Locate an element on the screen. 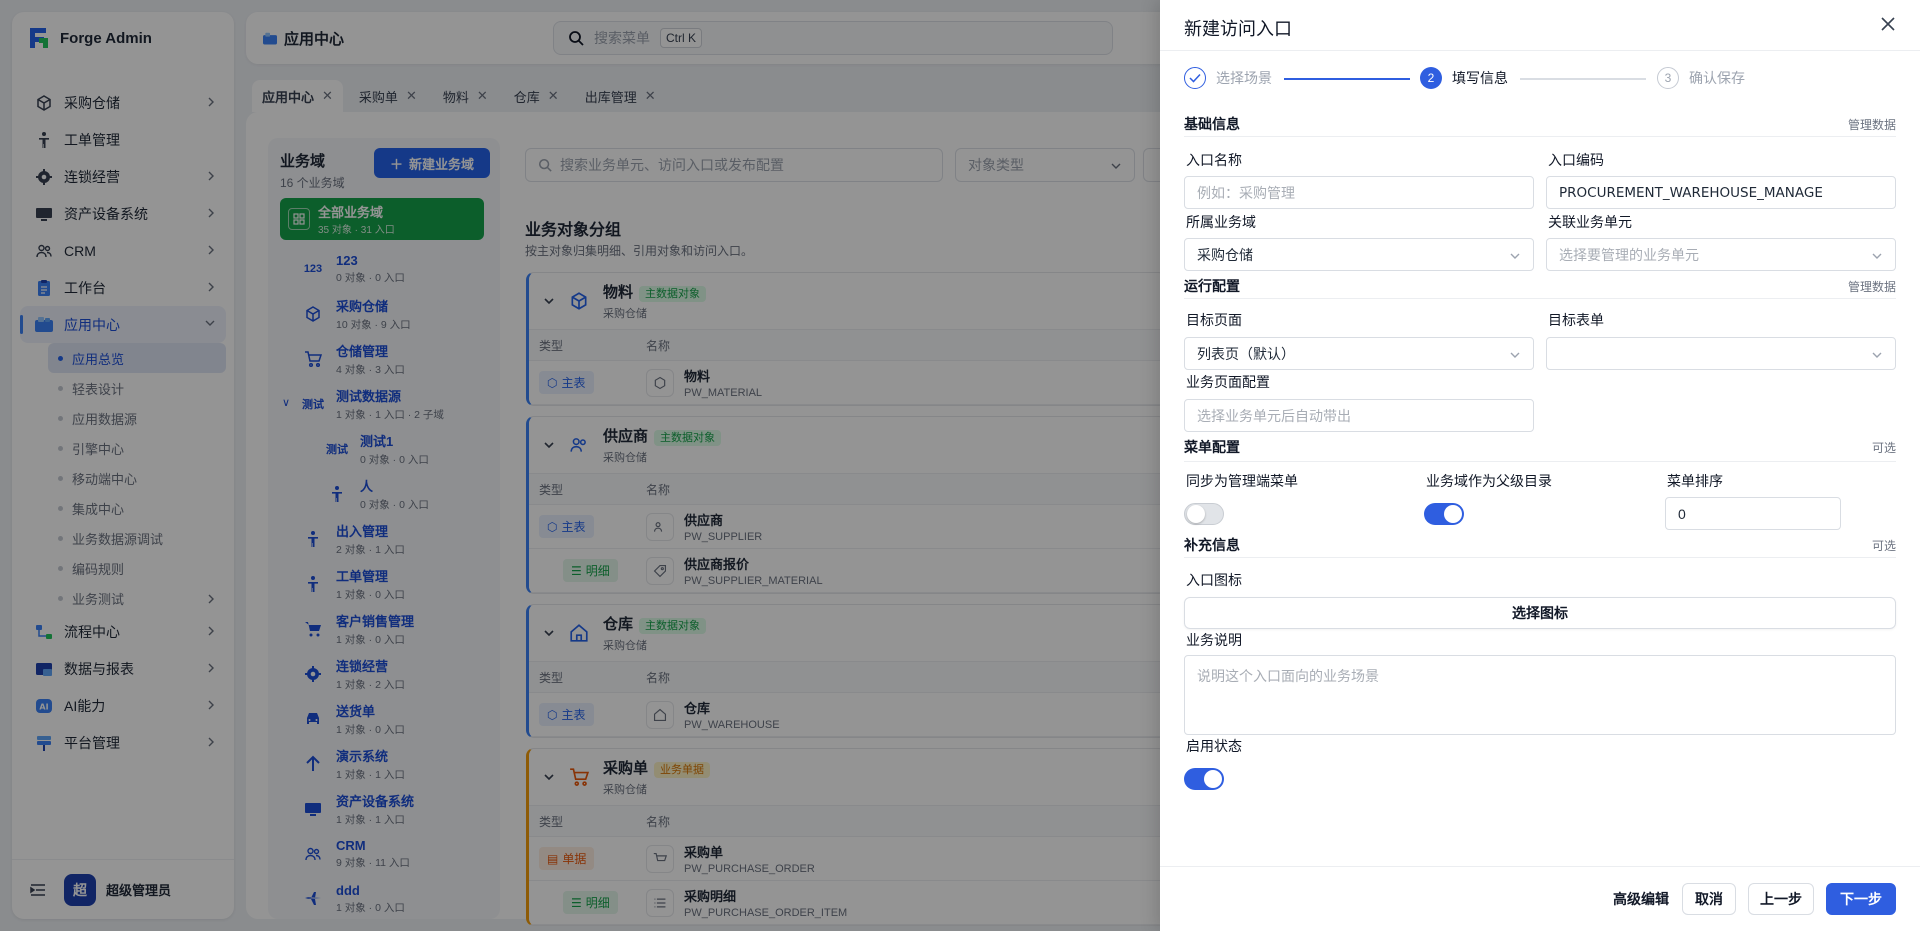 Image resolution: width=1920 pixels, height=931 pixels. stepper: 选择场景 2 填写信息 3 确认保存 is located at coordinates (1552, 78).